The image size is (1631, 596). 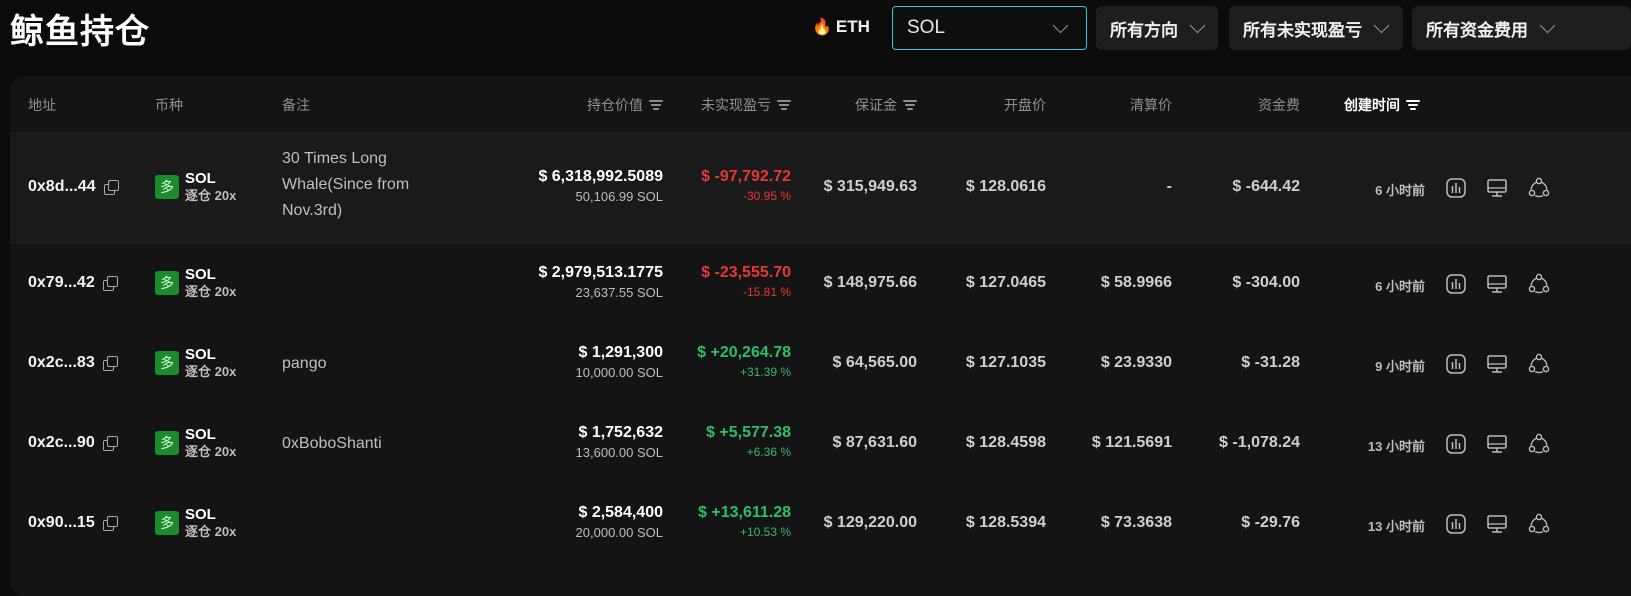 What do you see at coordinates (42, 105) in the screenshot?
I see `col-address: 地址` at bounding box center [42, 105].